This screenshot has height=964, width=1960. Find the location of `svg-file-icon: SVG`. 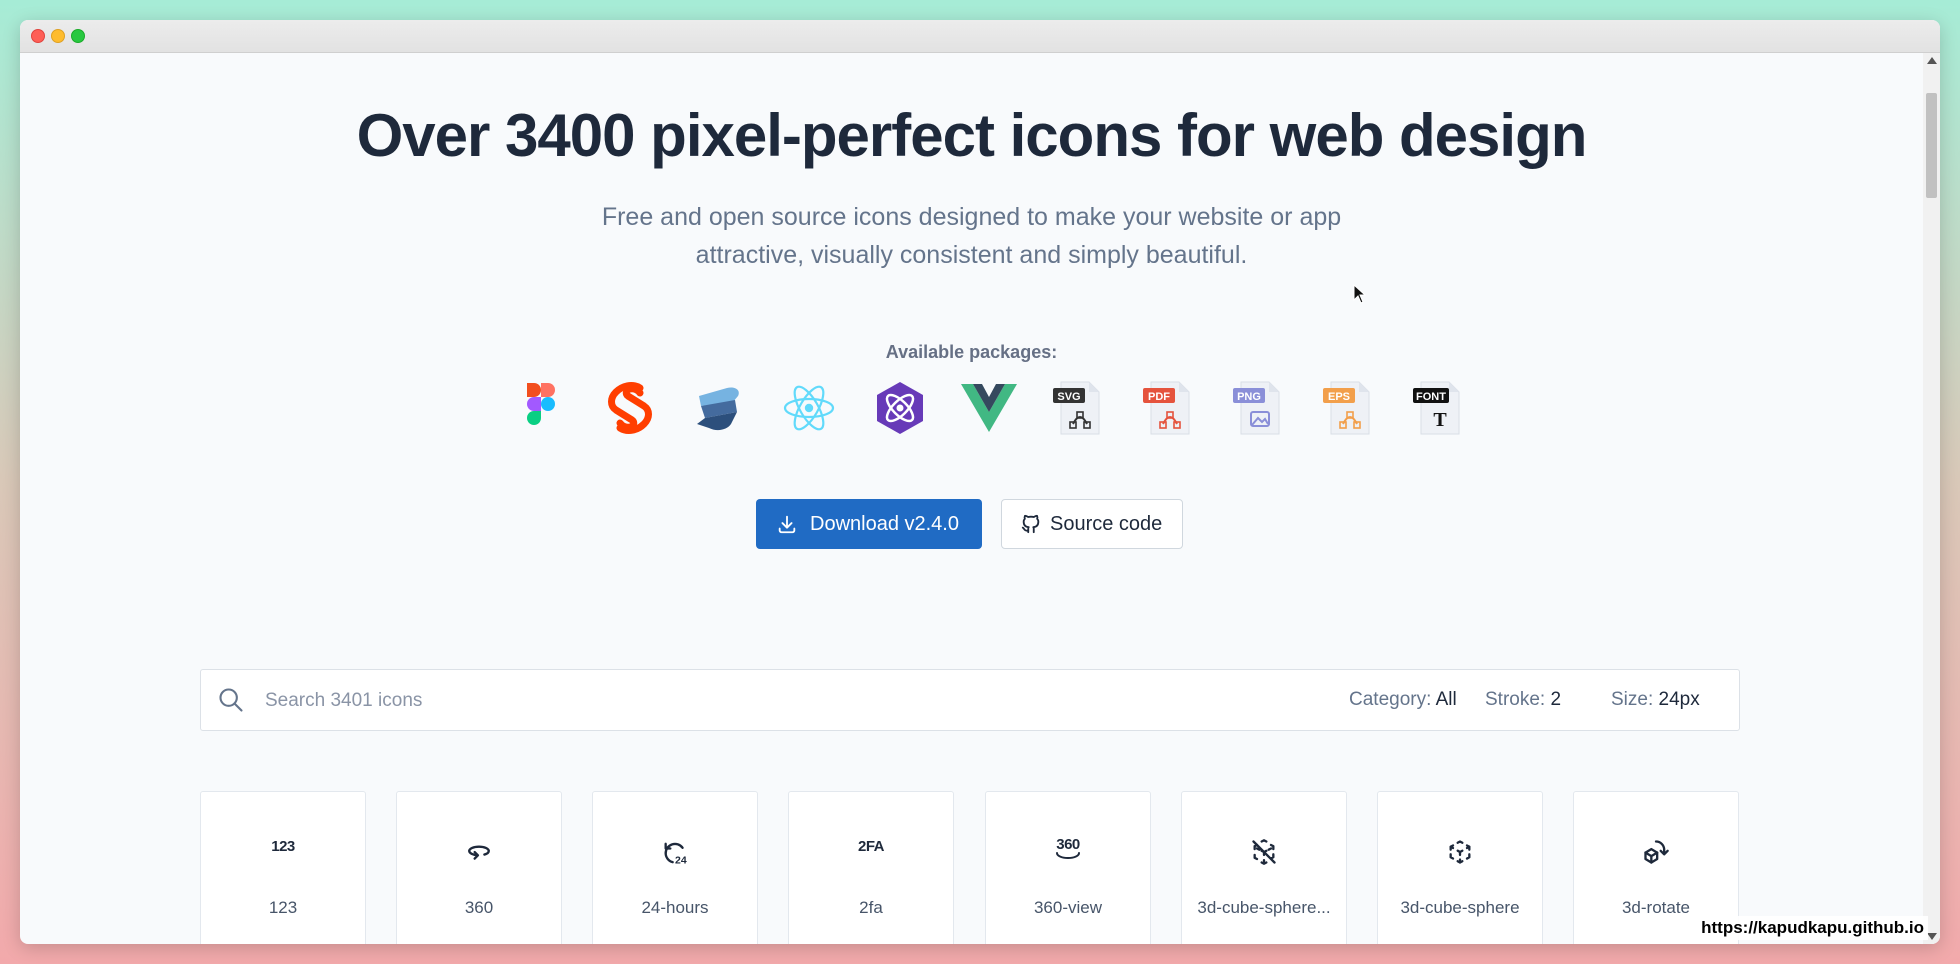

svg-file-icon: SVG is located at coordinates (1079, 408).